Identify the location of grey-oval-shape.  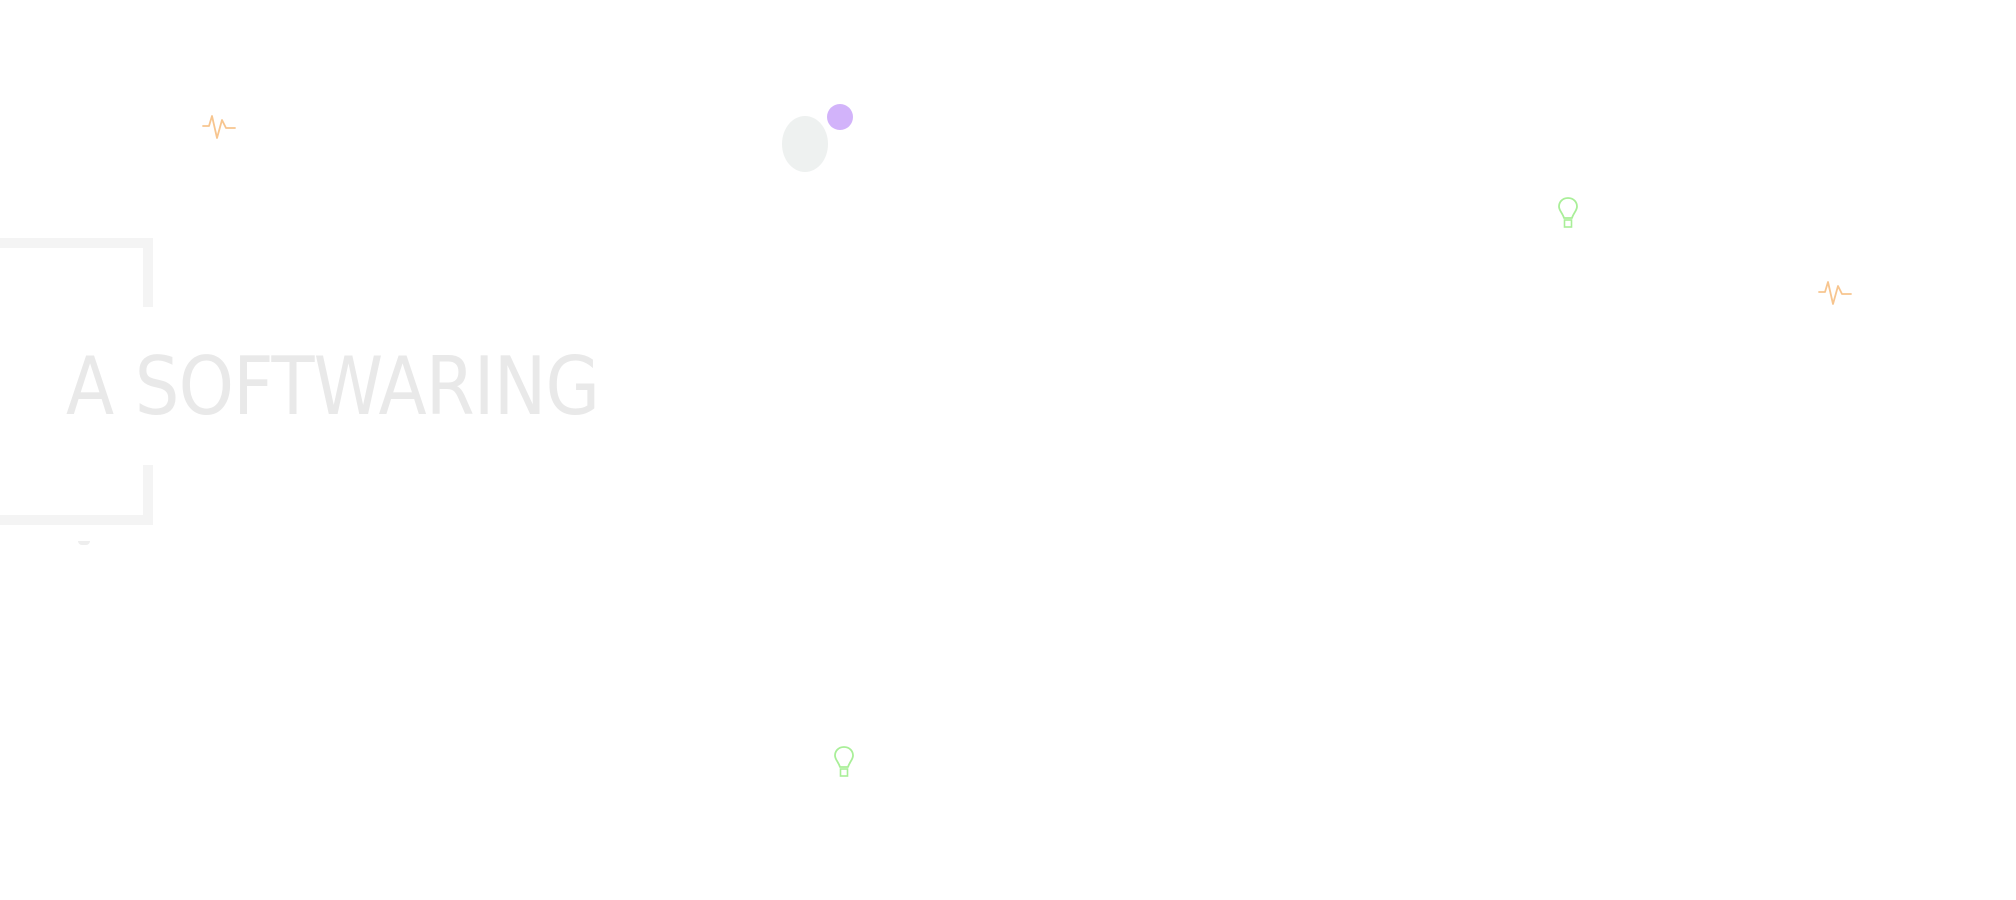
(805, 144).